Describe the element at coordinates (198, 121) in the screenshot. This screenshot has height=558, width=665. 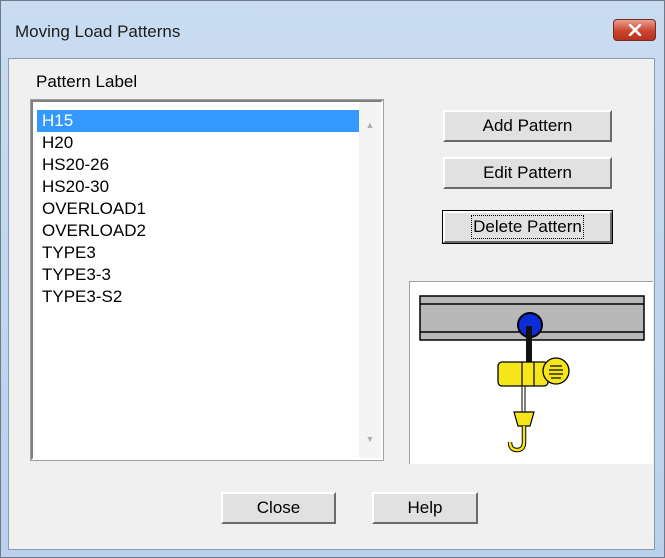
I see `list-item: H15` at that location.